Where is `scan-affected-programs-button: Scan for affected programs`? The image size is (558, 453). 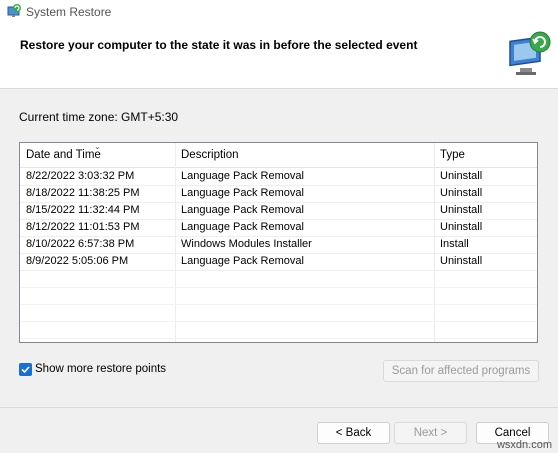 scan-affected-programs-button: Scan for affected programs is located at coordinates (461, 371).